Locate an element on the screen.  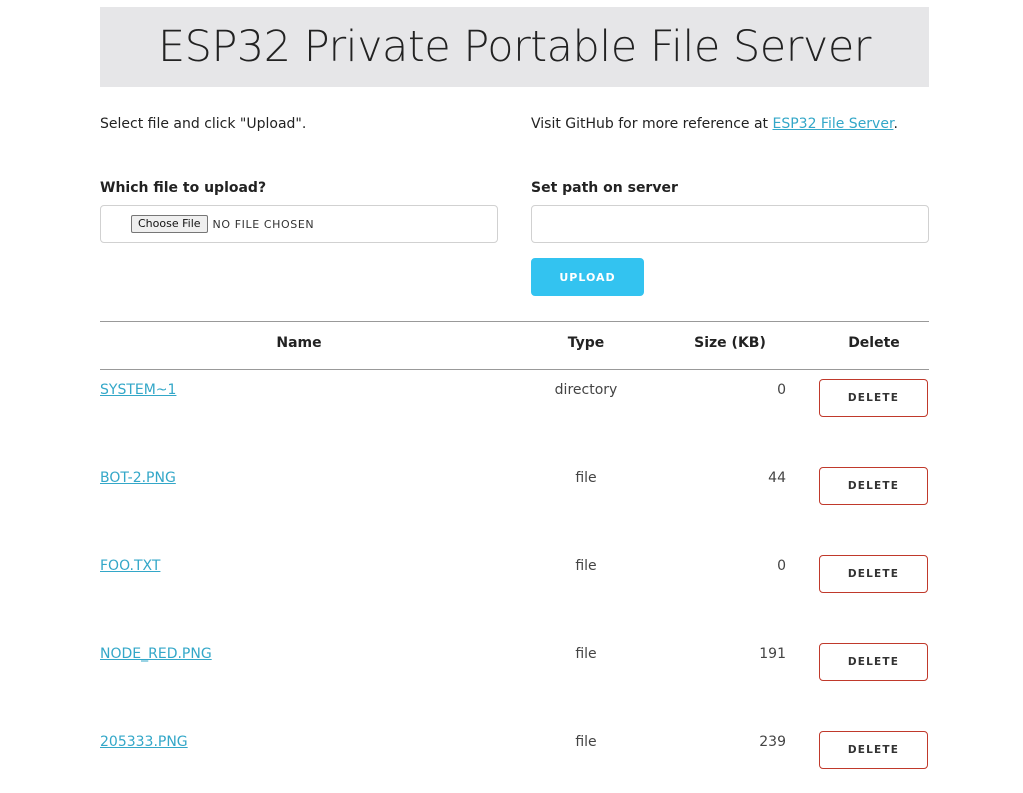
file-upload-label: Which file to upload? is located at coordinates (183, 188).